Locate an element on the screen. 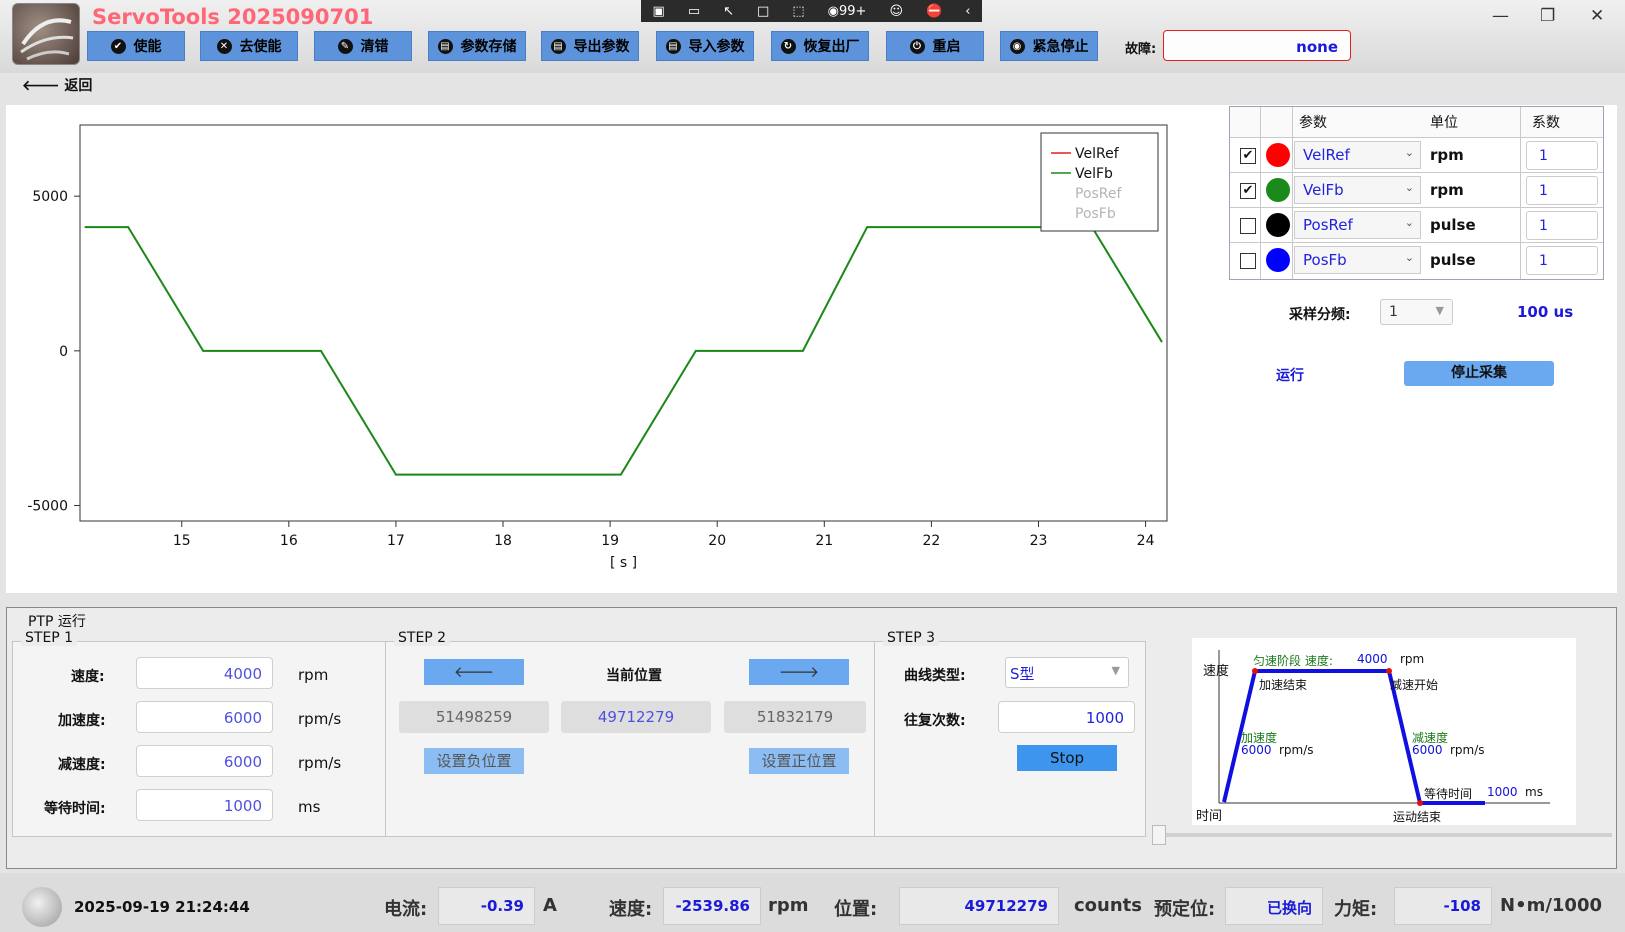 Image resolution: width=1625 pixels, height=932 pixels. ptp-stop-button: Stop is located at coordinates (1067, 758).